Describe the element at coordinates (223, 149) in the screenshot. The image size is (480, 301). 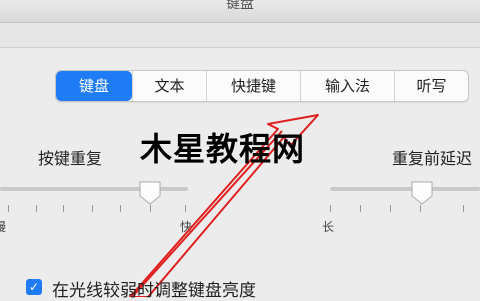
I see `watermark: 木星教程网` at that location.